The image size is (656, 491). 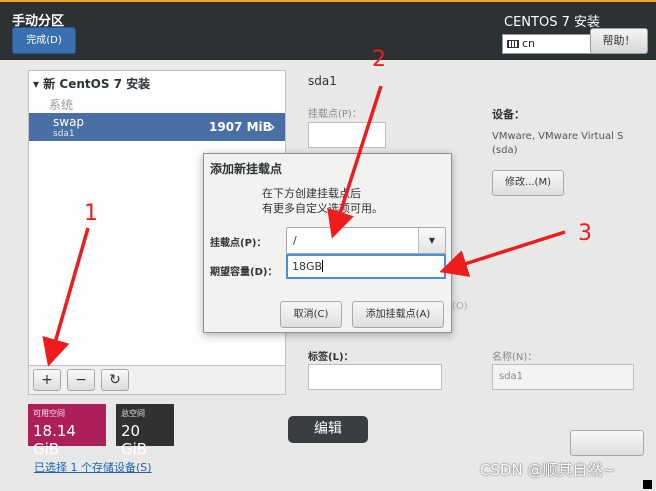 I want to click on tag-field, so click(x=375, y=377).